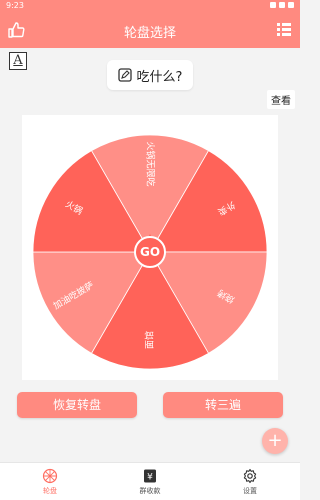  I want to click on go-label: GO, so click(150, 252).